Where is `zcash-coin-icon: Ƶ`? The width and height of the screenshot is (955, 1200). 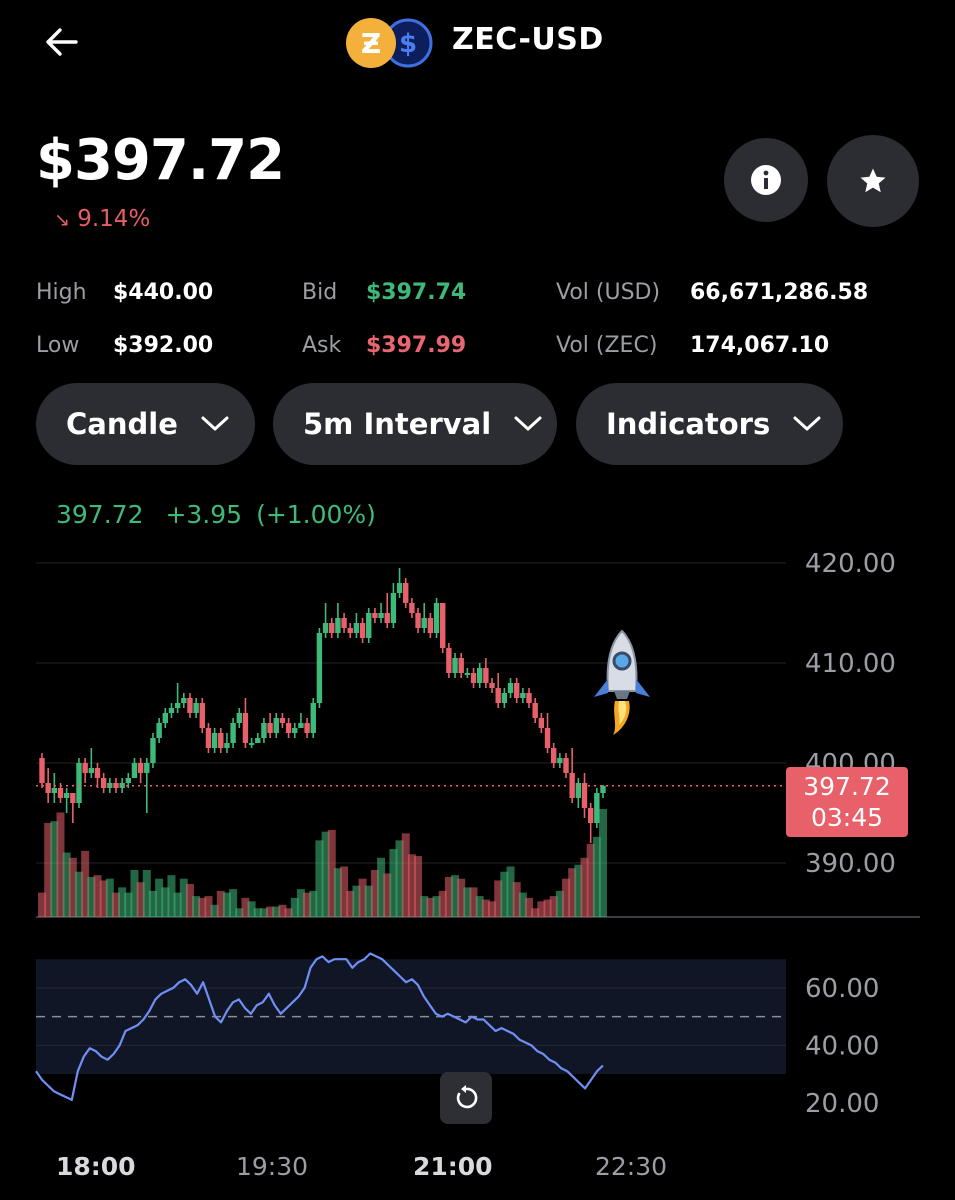 zcash-coin-icon: Ƶ is located at coordinates (371, 43).